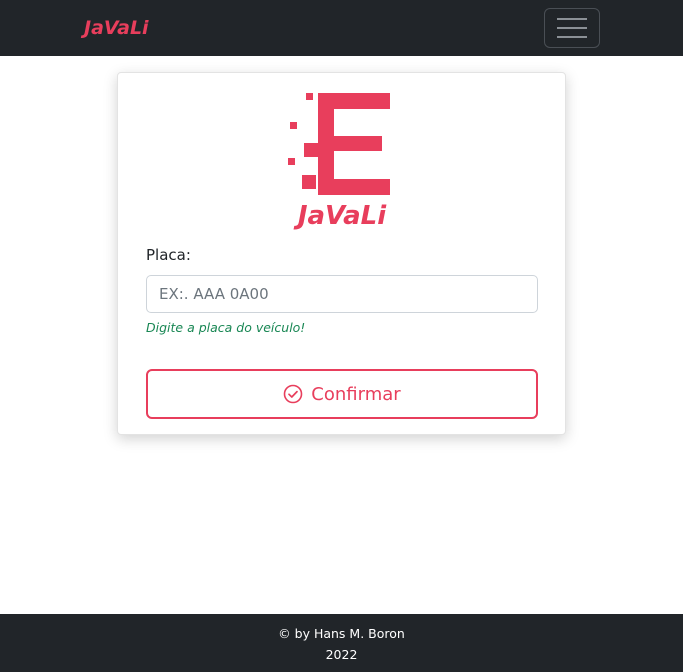 The image size is (683, 672). What do you see at coordinates (356, 394) in the screenshot?
I see `confirm-button-label: Confirmar` at bounding box center [356, 394].